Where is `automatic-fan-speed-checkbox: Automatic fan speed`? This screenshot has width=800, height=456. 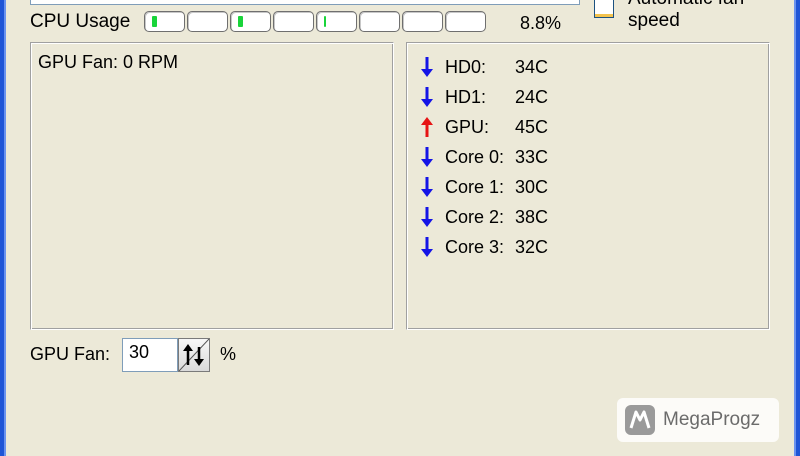
automatic-fan-speed-checkbox: Automatic fan speed is located at coordinates (671, 16).